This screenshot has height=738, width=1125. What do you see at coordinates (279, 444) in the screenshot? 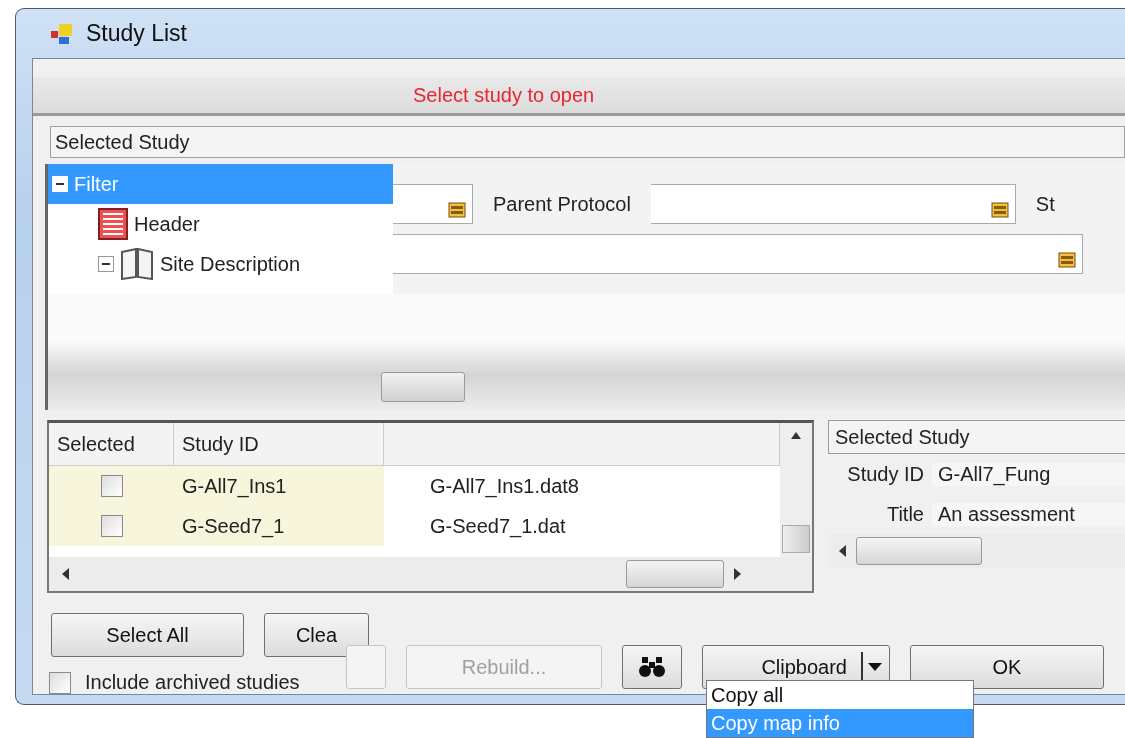
I see `column-header: Study ID` at bounding box center [279, 444].